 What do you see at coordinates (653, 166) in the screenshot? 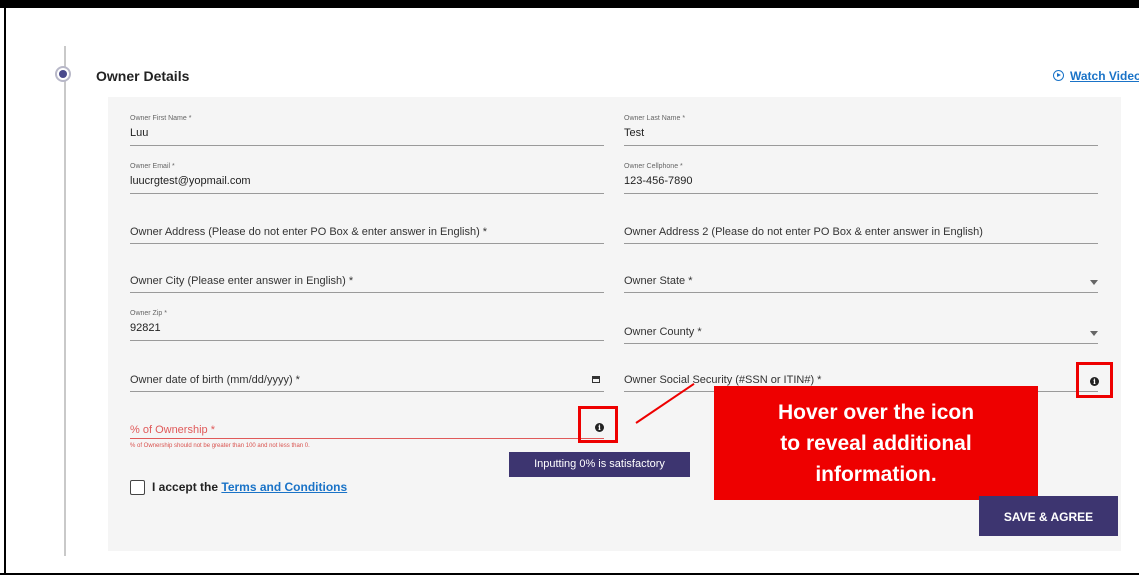
I see `field-label: Owner Cellphone *` at bounding box center [653, 166].